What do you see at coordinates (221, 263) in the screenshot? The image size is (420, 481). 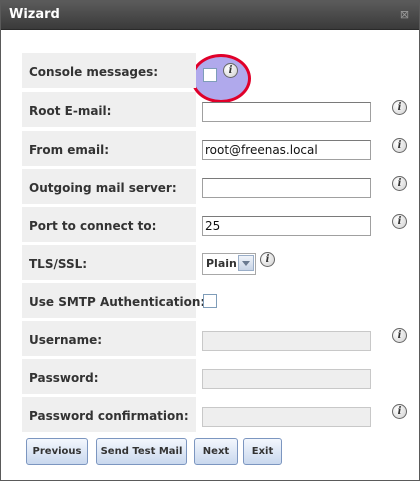 I see `tls-ssl-selected-value: Plain` at bounding box center [221, 263].